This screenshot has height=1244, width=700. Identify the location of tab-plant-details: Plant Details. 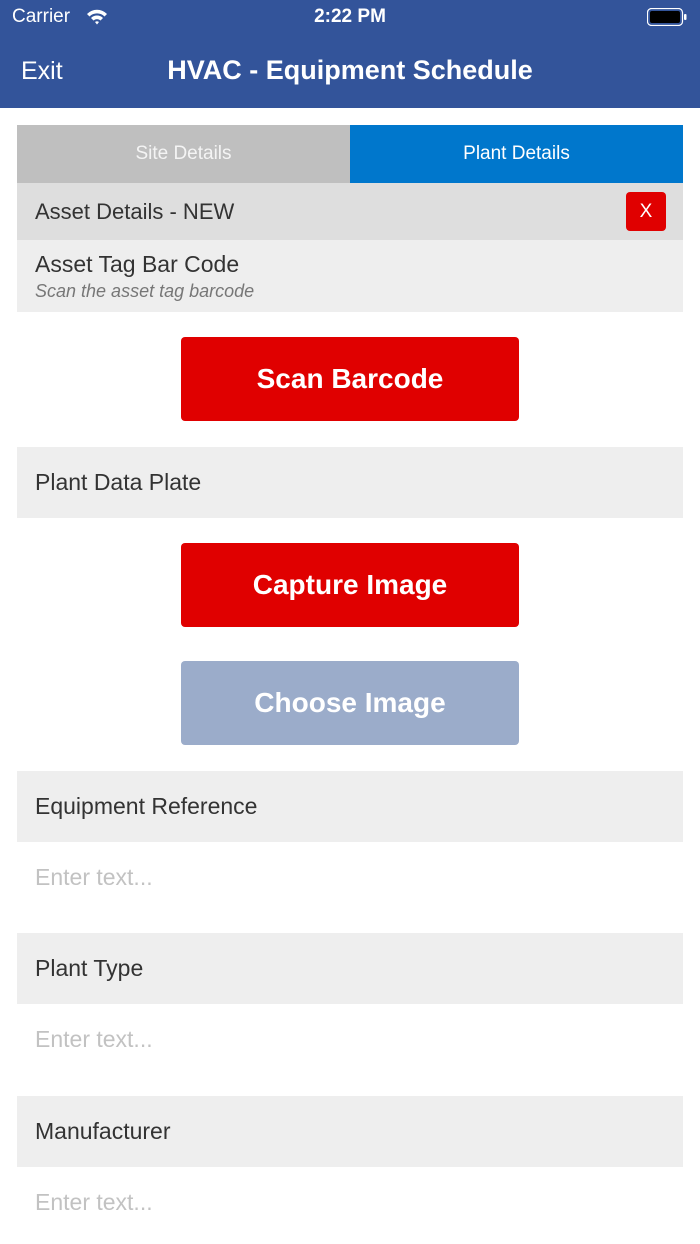
(516, 154).